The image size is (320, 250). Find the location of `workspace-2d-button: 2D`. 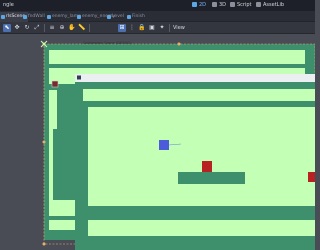

workspace-2d-button: 2D is located at coordinates (202, 5).